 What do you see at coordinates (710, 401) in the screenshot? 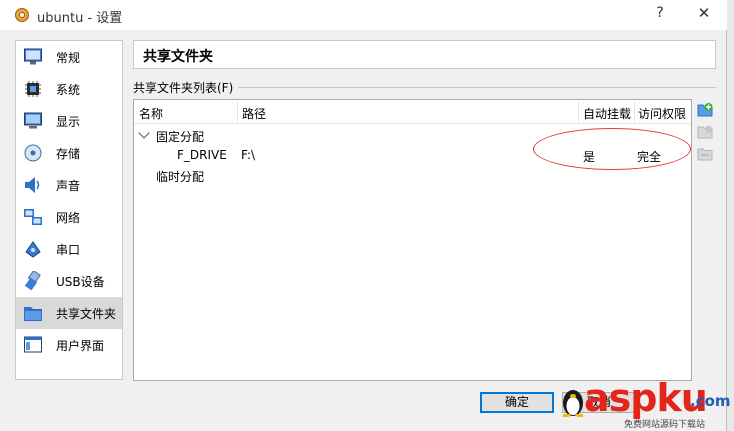
I see `watermark-domain: .com` at bounding box center [710, 401].